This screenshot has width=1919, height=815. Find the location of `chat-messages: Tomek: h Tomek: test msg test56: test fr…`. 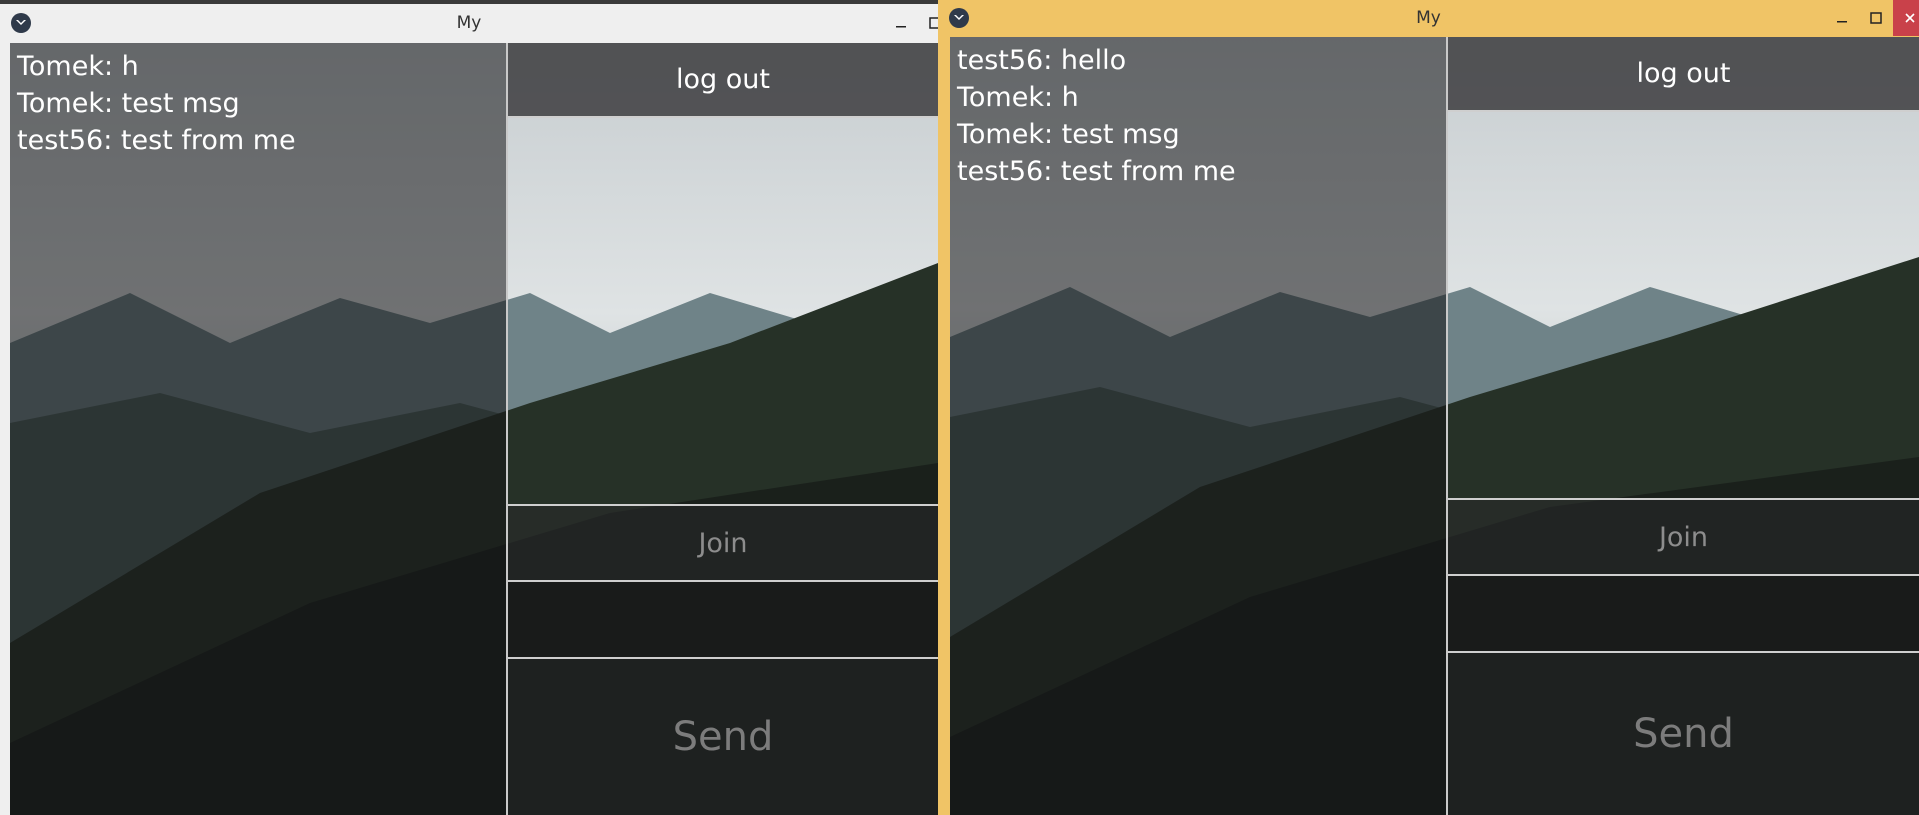

chat-messages: Tomek: h Tomek: test msg test56: test fr… is located at coordinates (156, 103).